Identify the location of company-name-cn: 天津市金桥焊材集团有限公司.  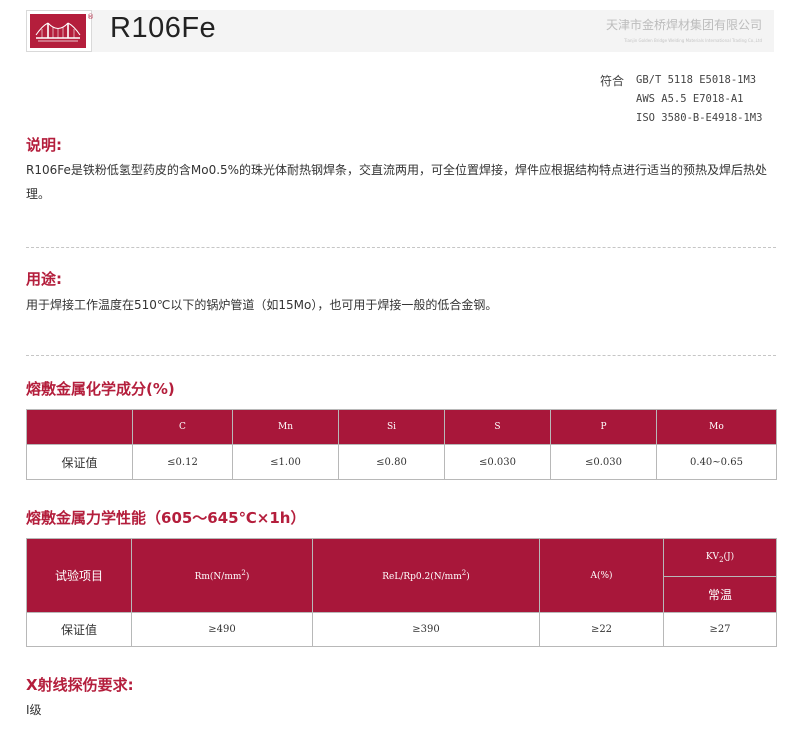
(683, 25).